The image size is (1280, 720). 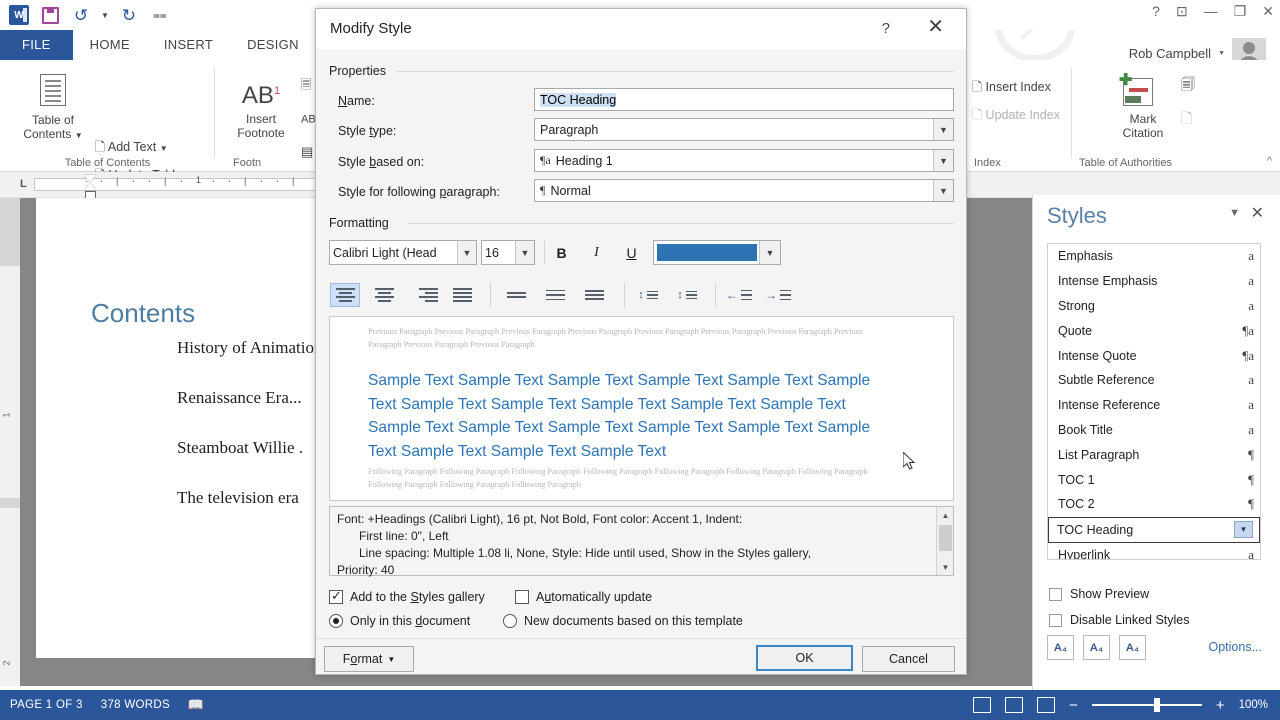 I want to click on tab-insert: INSERT, so click(x=188, y=45).